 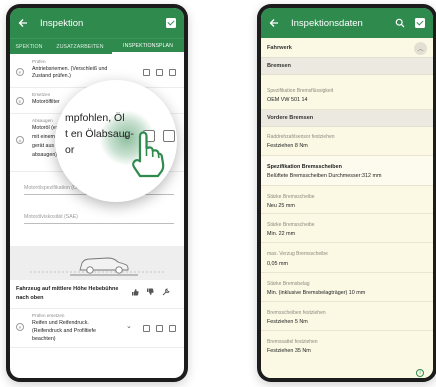 I want to click on item-category: Prüfen ersetzen, so click(x=48, y=315).